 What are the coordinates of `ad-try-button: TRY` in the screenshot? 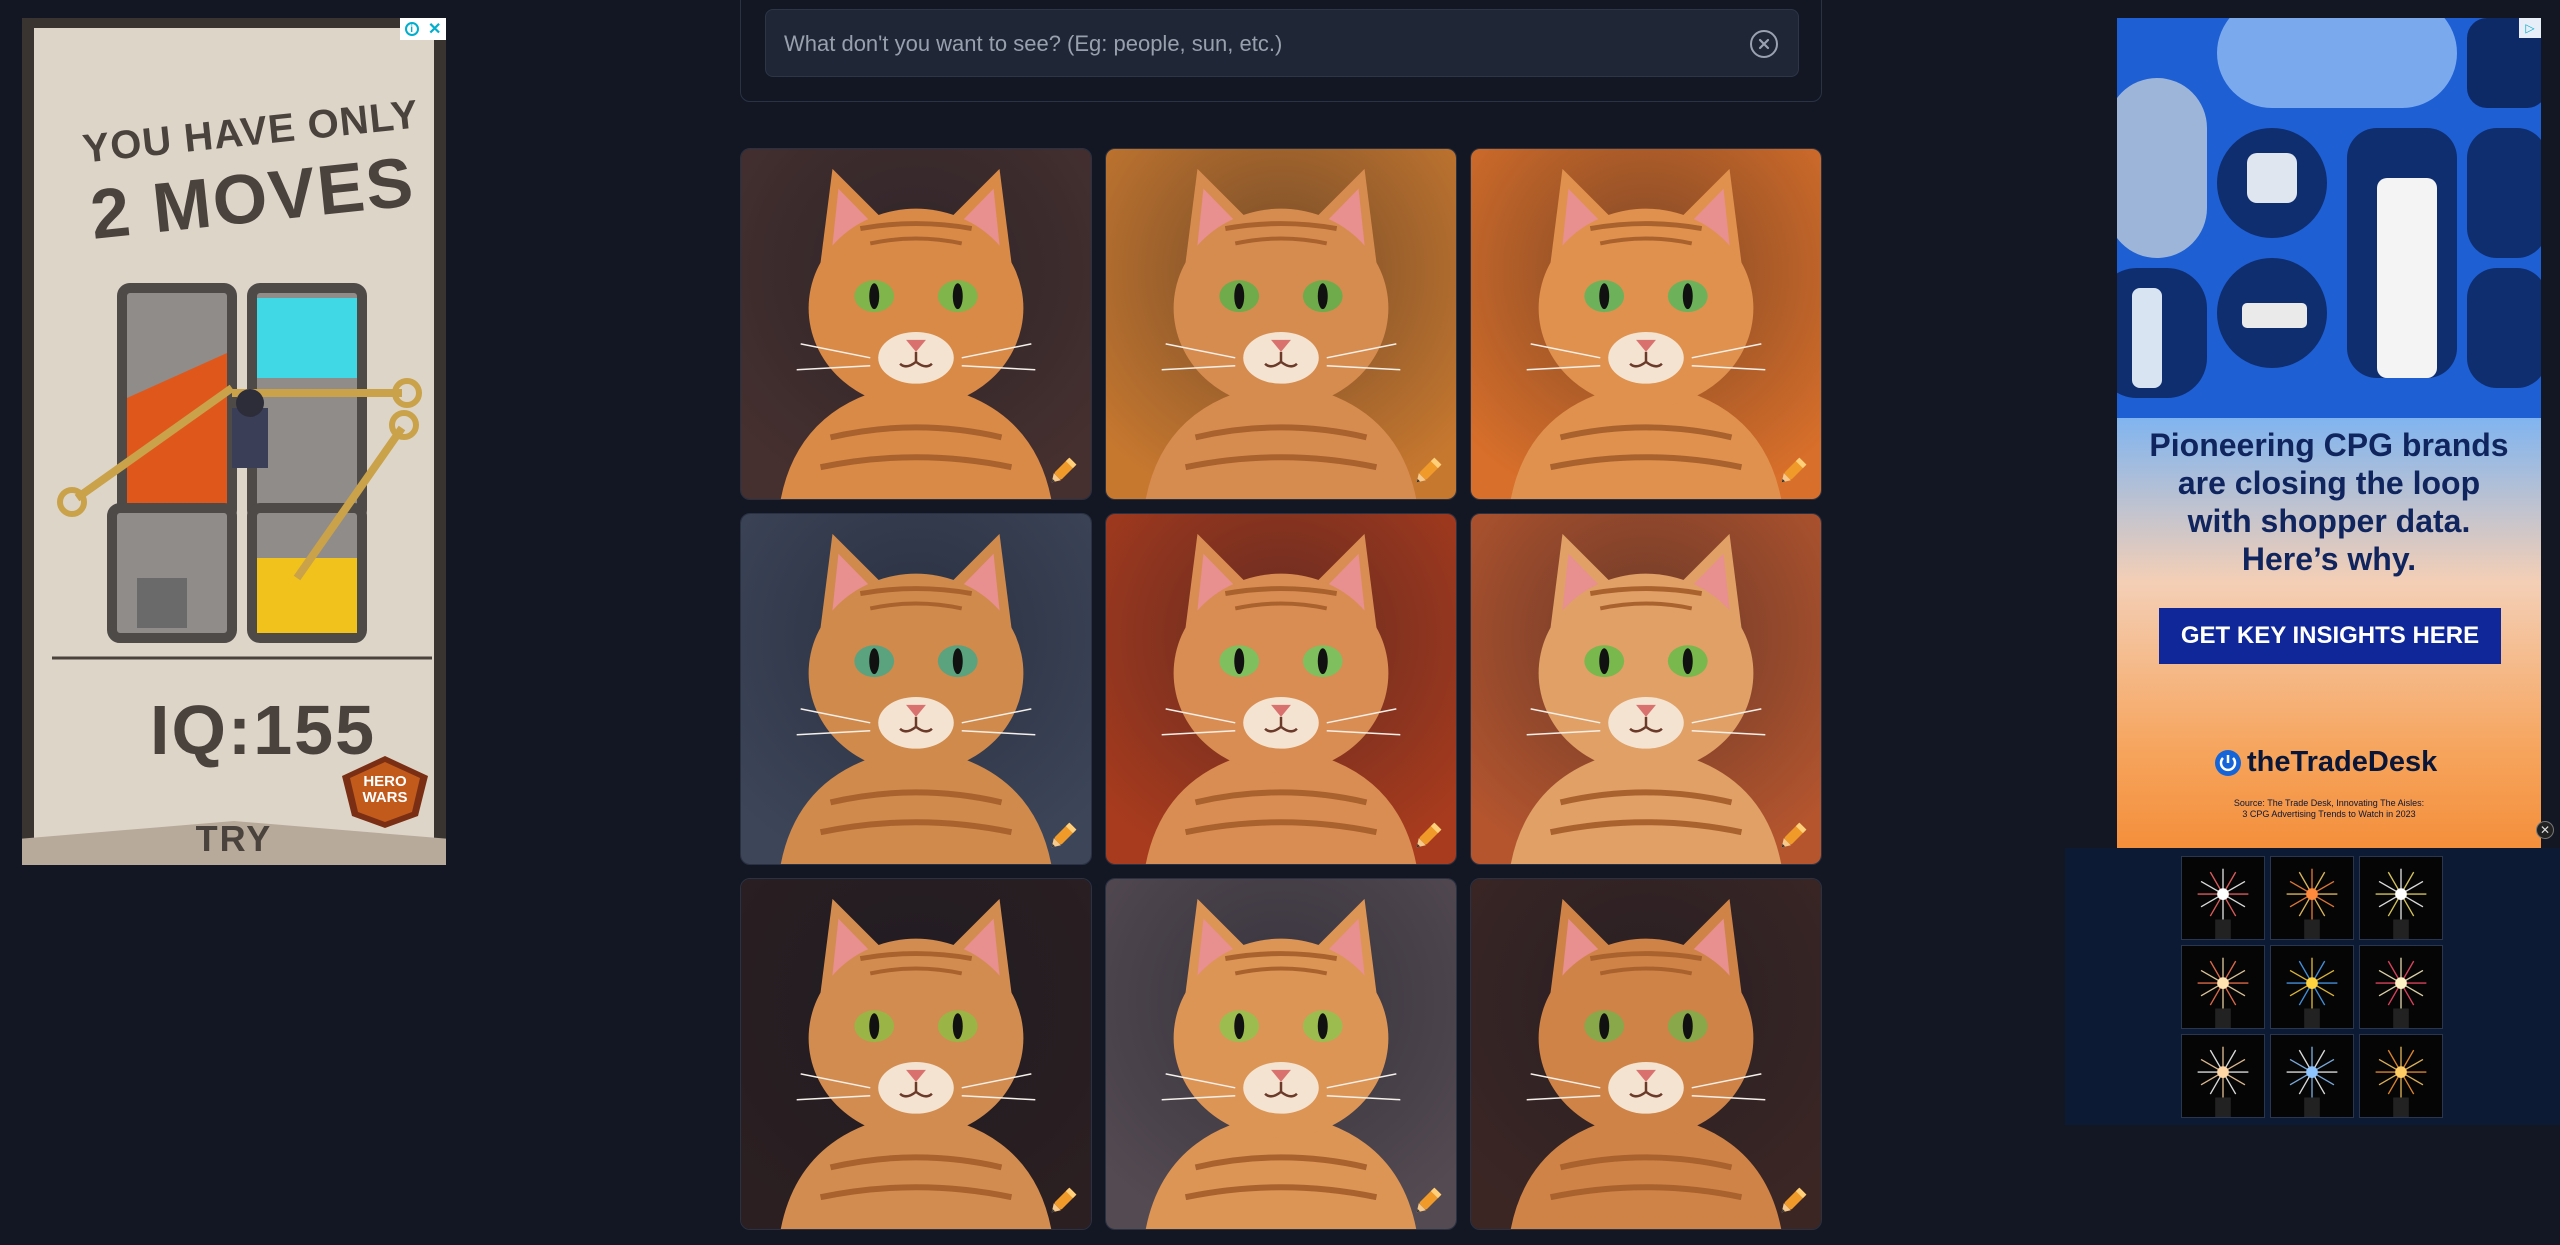 It's located at (234, 839).